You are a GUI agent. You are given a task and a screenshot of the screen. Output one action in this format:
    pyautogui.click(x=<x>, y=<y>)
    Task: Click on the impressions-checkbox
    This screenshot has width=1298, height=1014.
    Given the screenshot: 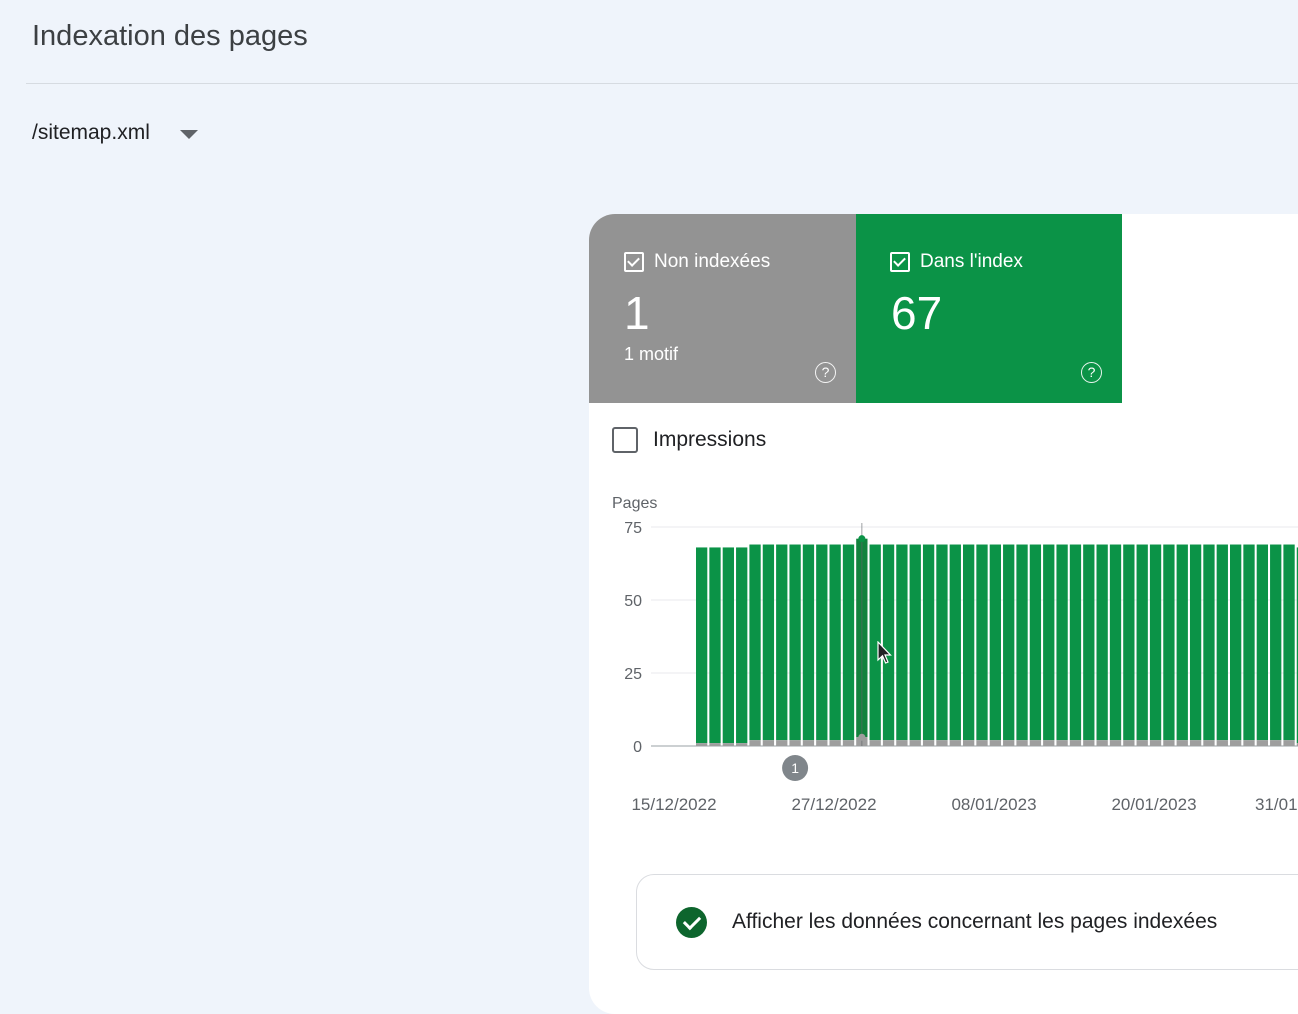 What is the action you would take?
    pyautogui.click(x=625, y=440)
    